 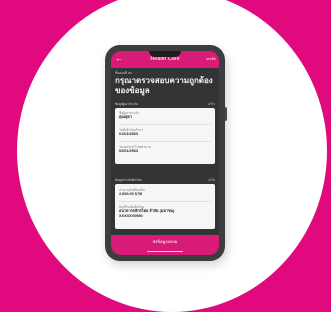 I want to click on section-title: ข้อมูลการเบิกสินไหม, so click(x=128, y=180).